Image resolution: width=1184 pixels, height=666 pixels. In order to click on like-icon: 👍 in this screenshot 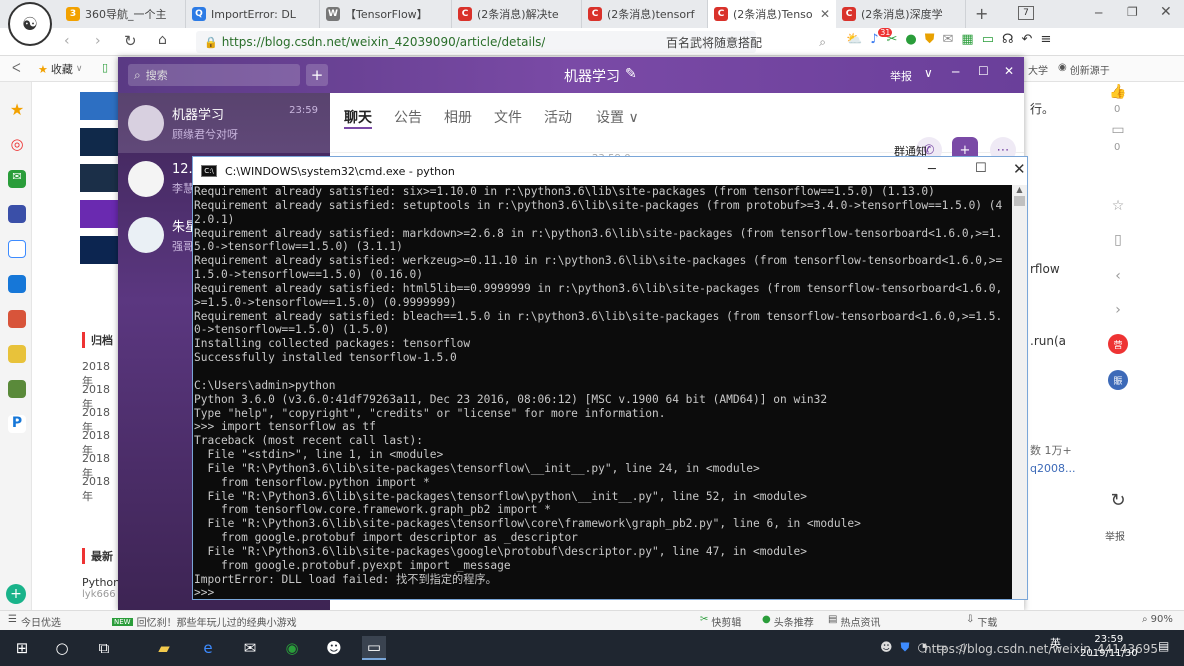, I will do `click(1118, 92)`.